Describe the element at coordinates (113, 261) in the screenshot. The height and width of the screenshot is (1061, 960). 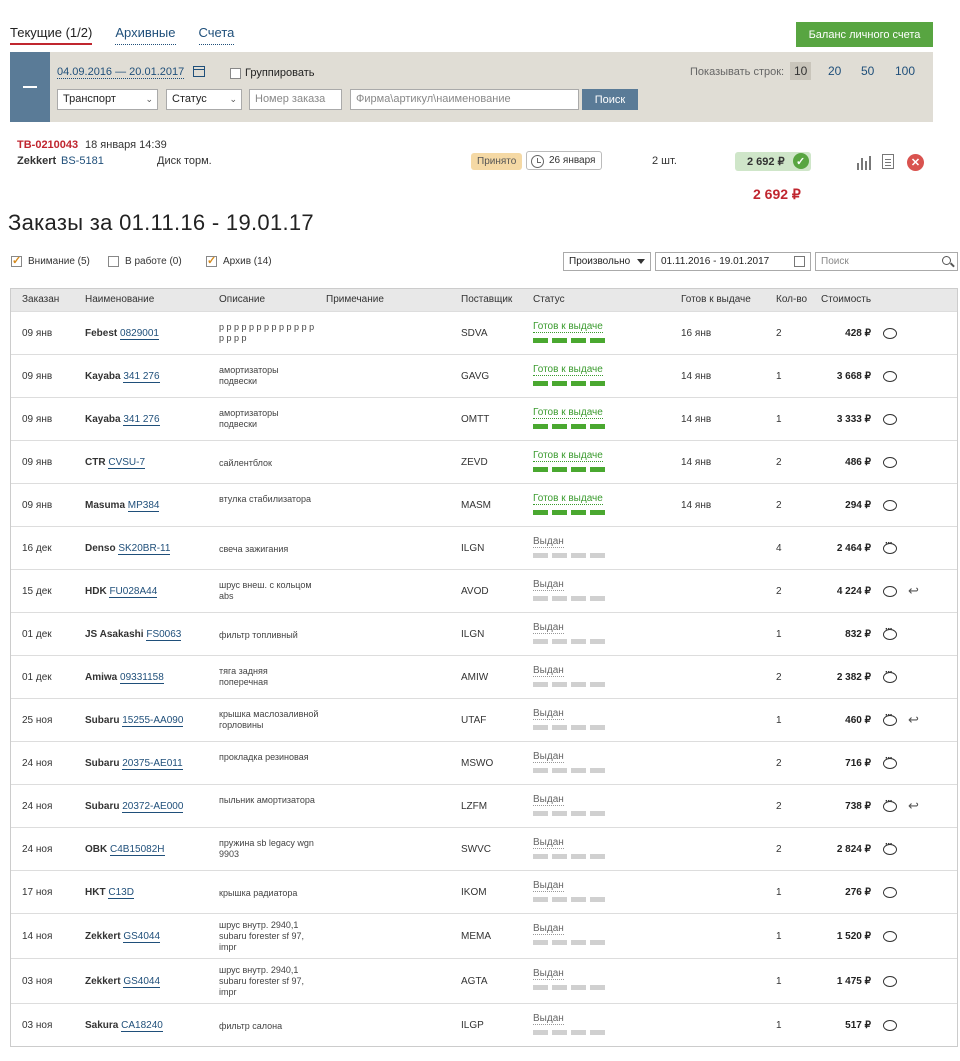
I see `in-work-checkbox` at that location.